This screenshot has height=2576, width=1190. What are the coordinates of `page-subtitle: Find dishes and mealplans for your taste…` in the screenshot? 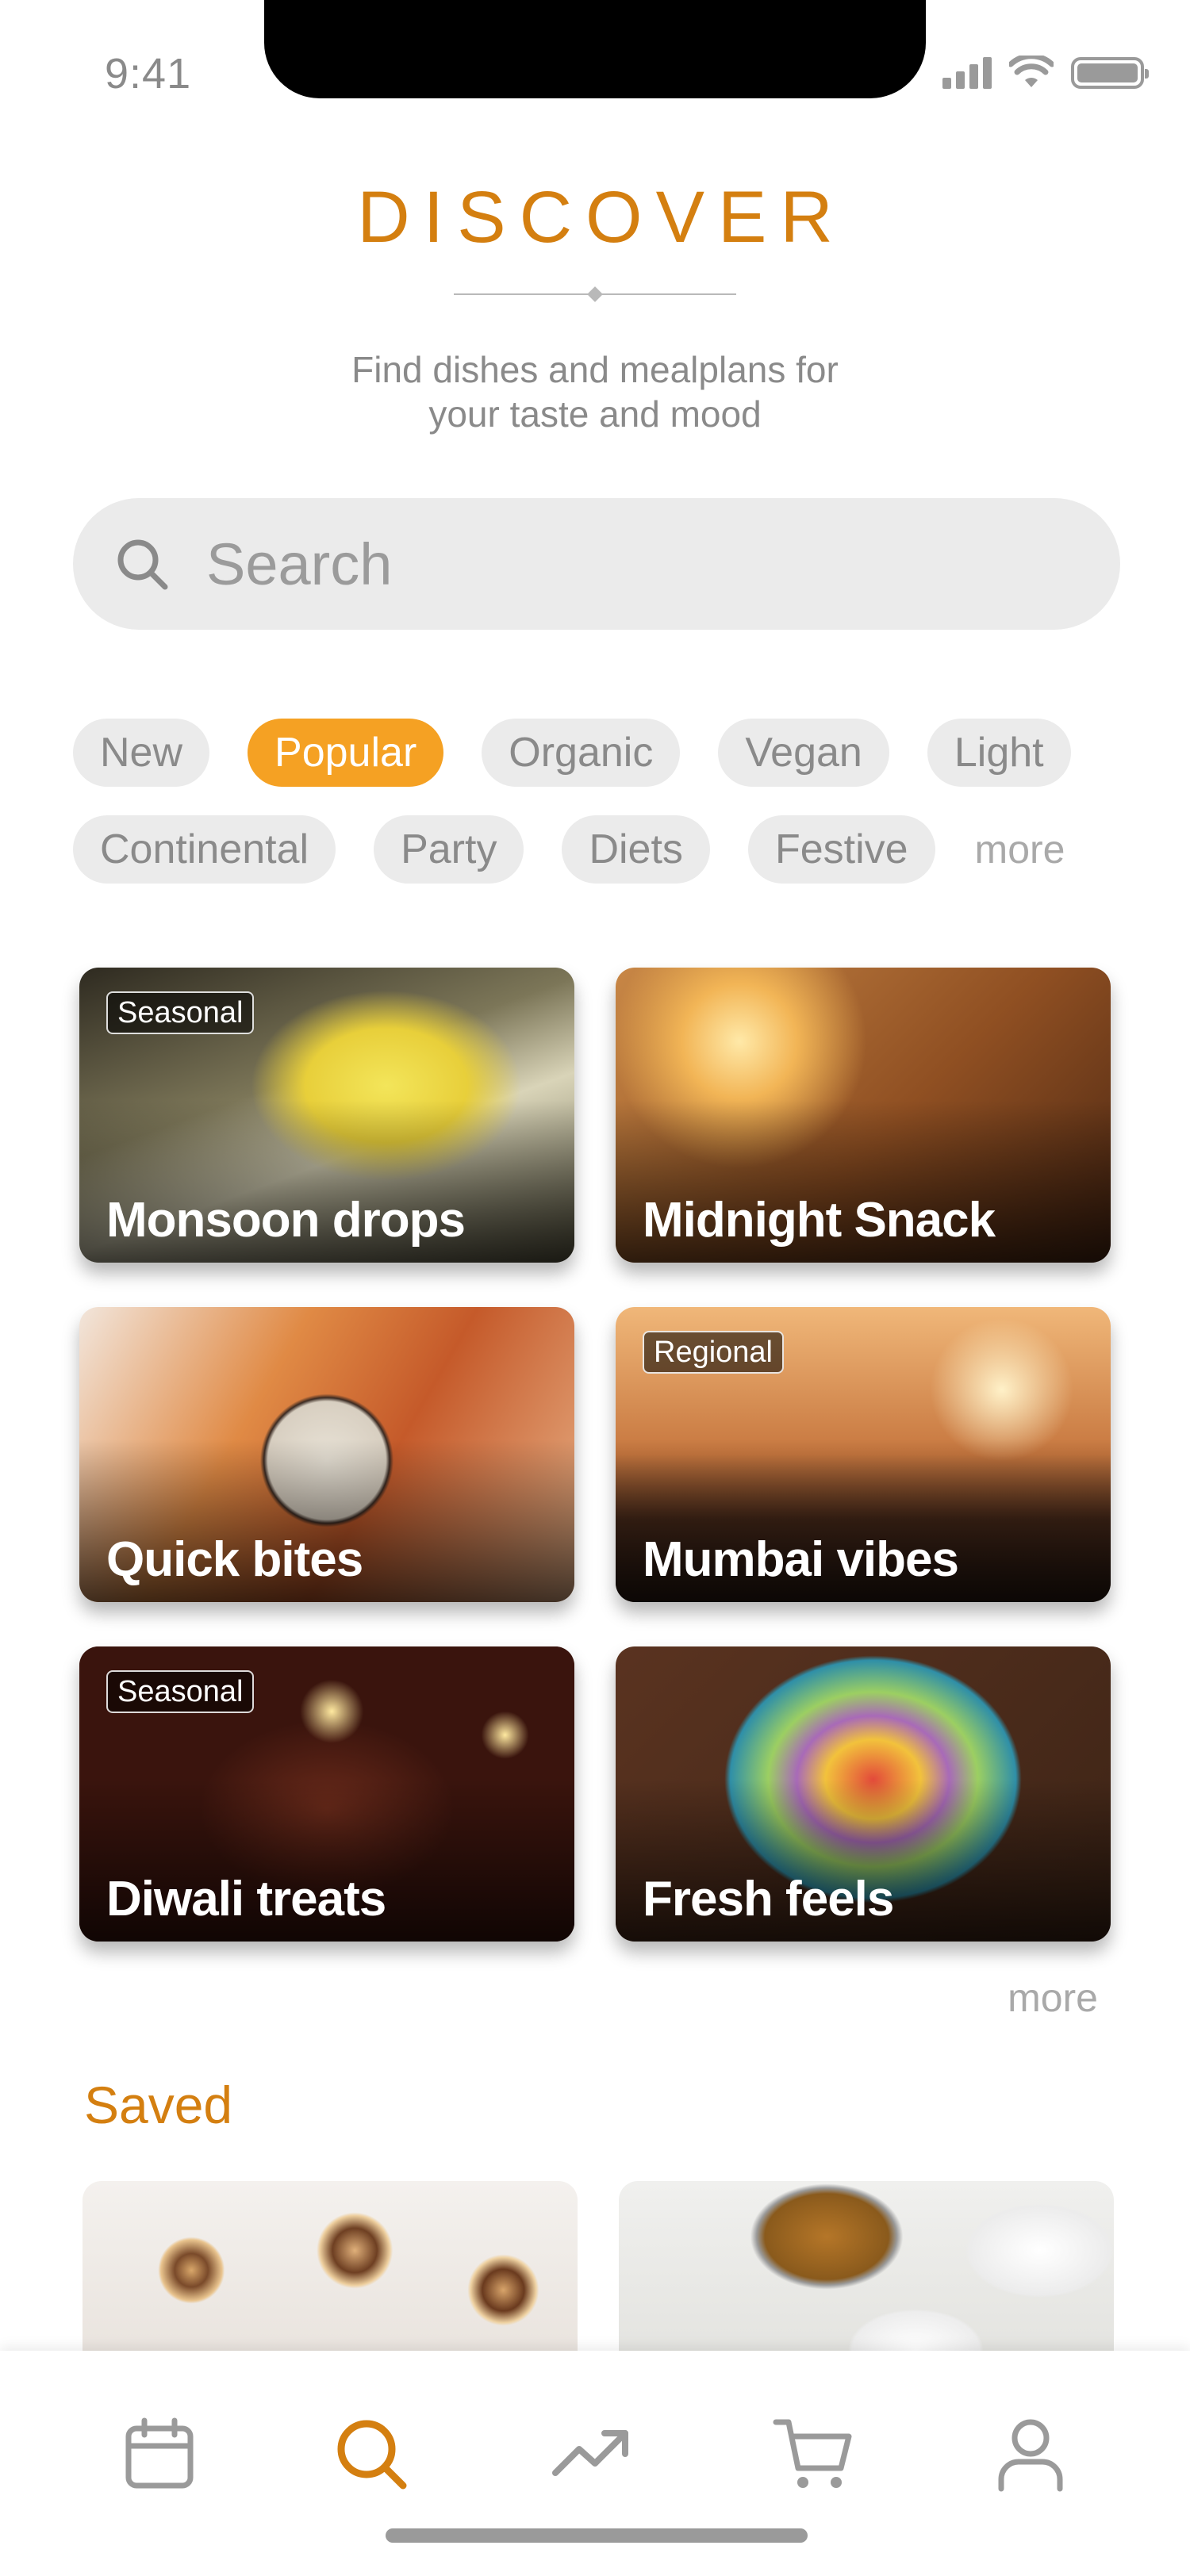 It's located at (595, 391).